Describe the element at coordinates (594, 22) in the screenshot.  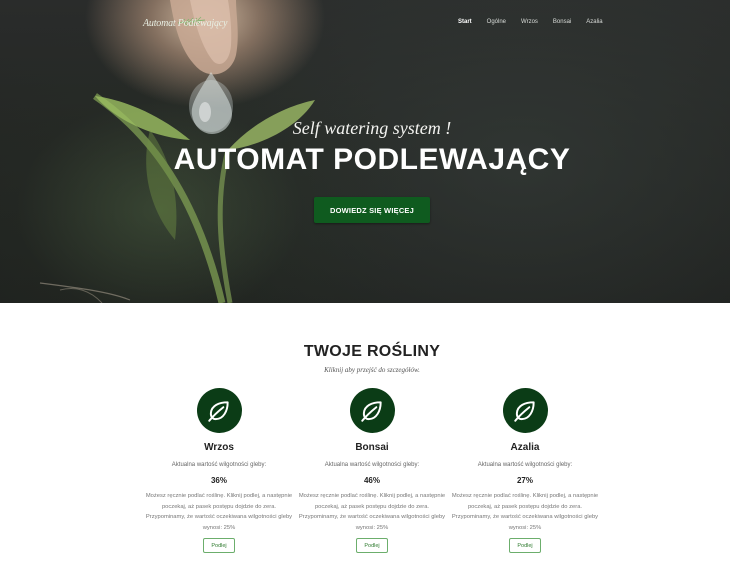
I see `nav-item-azalia: Azalia` at that location.